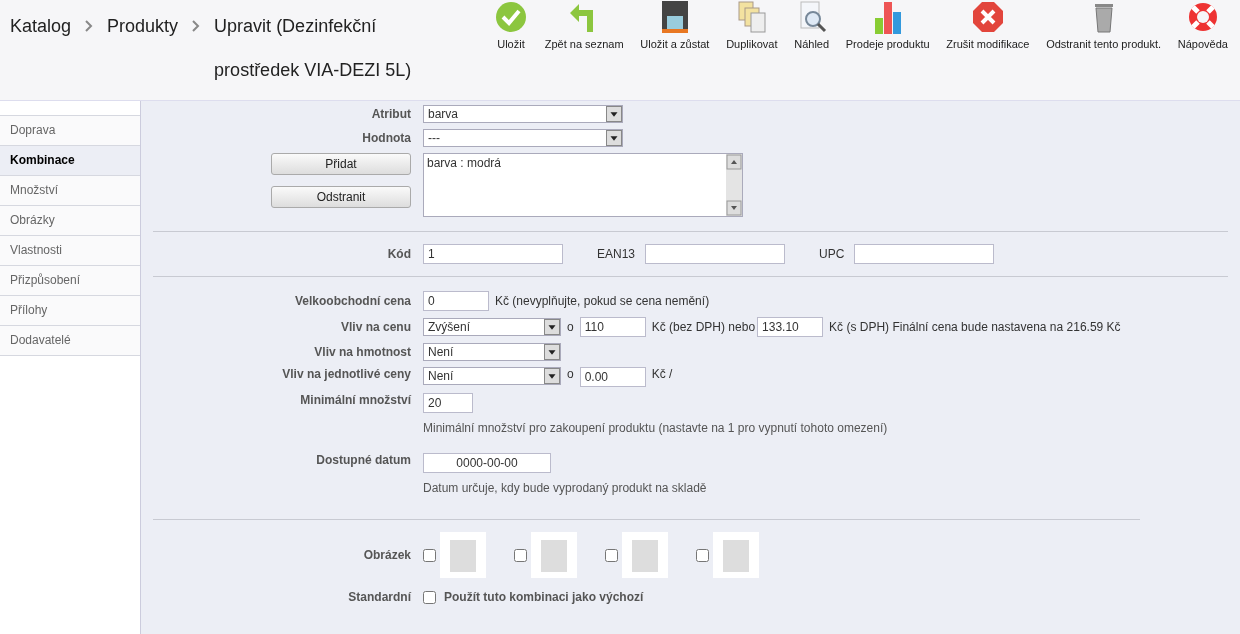 This screenshot has width=1240, height=634. What do you see at coordinates (583, 185) in the screenshot?
I see `combination-list: barva : modrá` at bounding box center [583, 185].